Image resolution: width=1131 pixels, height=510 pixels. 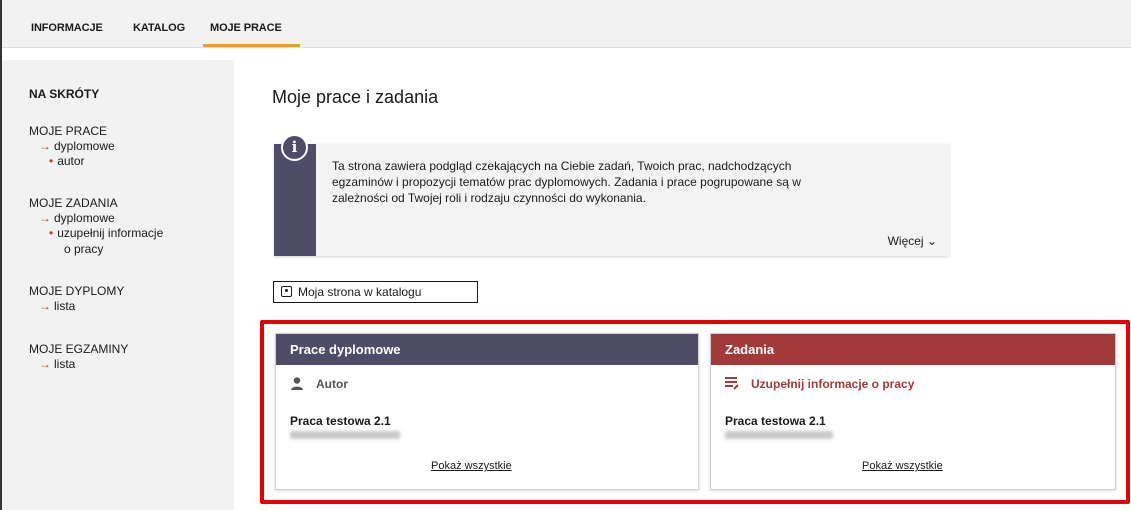 I want to click on info-icon: i, so click(x=294, y=147).